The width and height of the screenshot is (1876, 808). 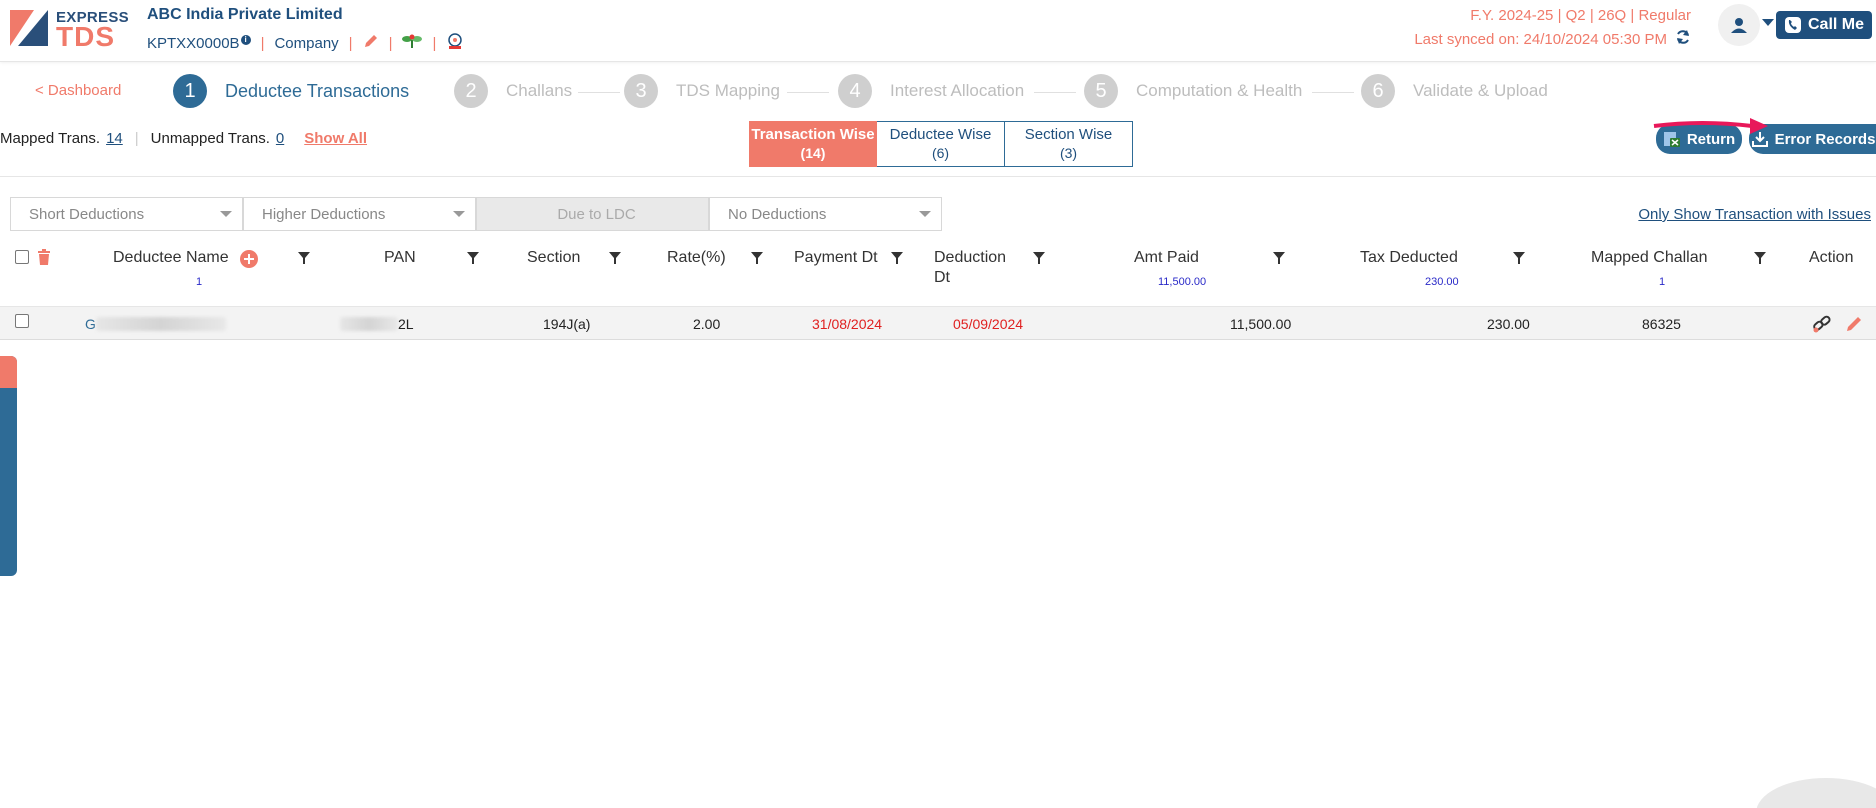 What do you see at coordinates (1649, 257) in the screenshot?
I see `col-mapped-challan: Mapped Challan` at bounding box center [1649, 257].